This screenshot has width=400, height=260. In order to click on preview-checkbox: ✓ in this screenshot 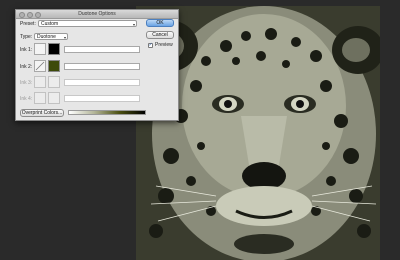, I will do `click(150, 44)`.